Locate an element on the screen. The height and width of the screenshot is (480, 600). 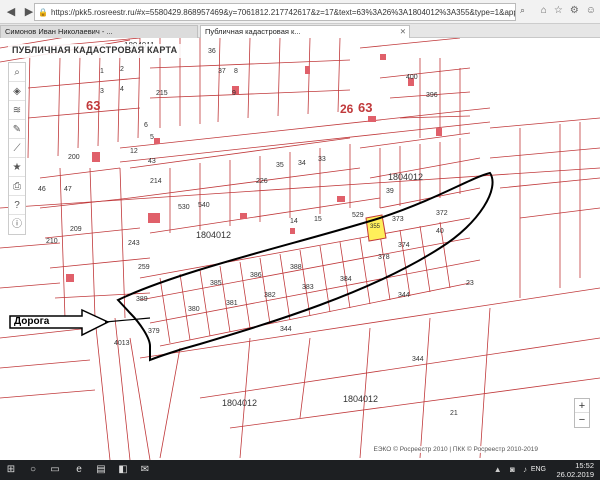
parcel-number: 36 is located at coordinates (212, 51).